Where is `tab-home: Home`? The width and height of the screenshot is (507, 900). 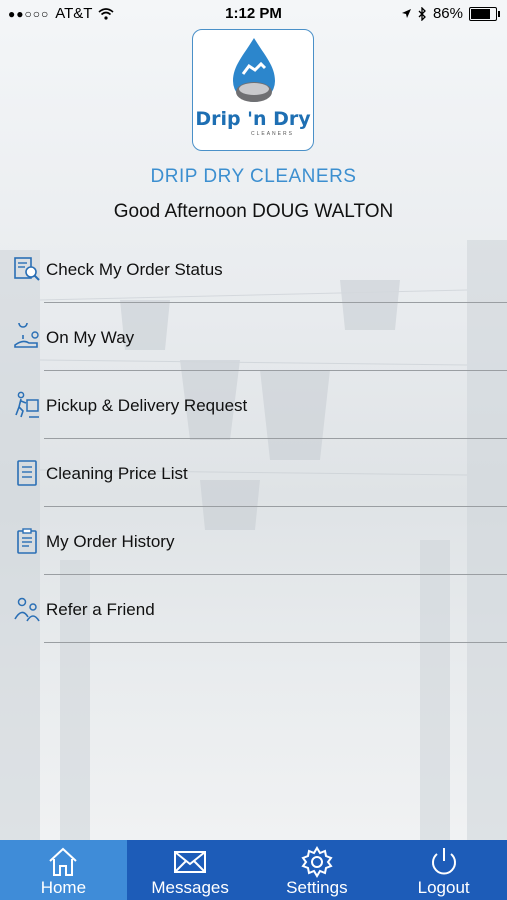 tab-home: Home is located at coordinates (63, 870).